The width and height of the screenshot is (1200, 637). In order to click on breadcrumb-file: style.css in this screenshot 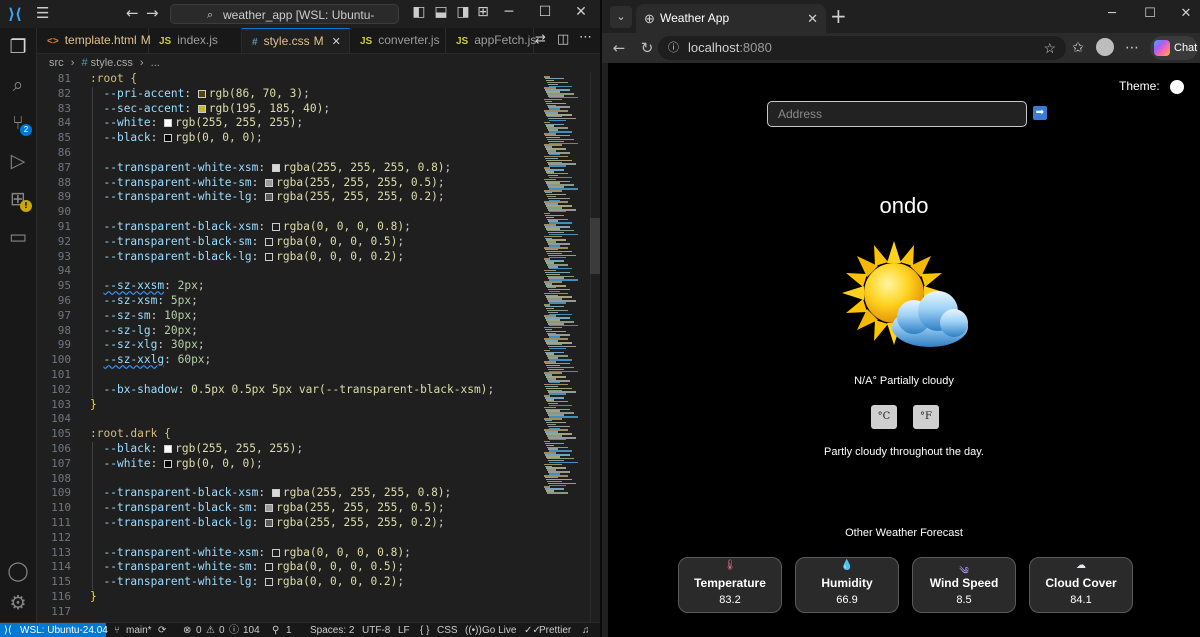, I will do `click(112, 63)`.